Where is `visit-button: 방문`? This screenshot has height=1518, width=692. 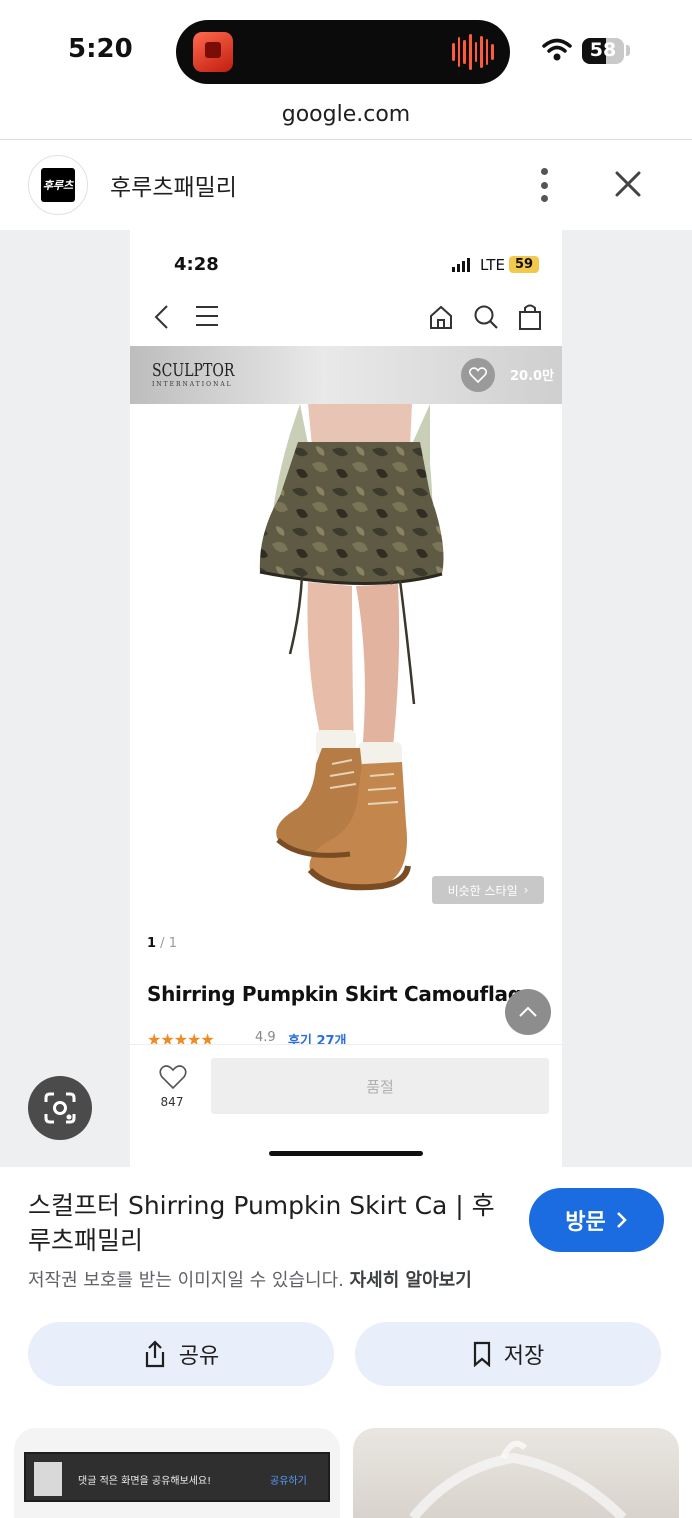 visit-button: 방문 is located at coordinates (596, 1220).